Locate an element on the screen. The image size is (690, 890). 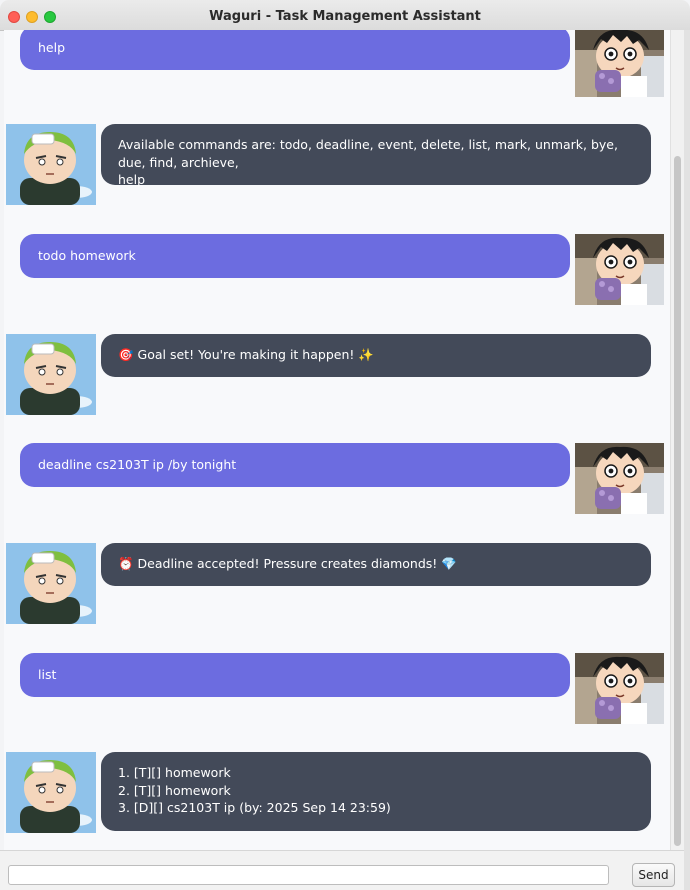
title-bar: Waguri - Task Management Assistant is located at coordinates (345, 15).